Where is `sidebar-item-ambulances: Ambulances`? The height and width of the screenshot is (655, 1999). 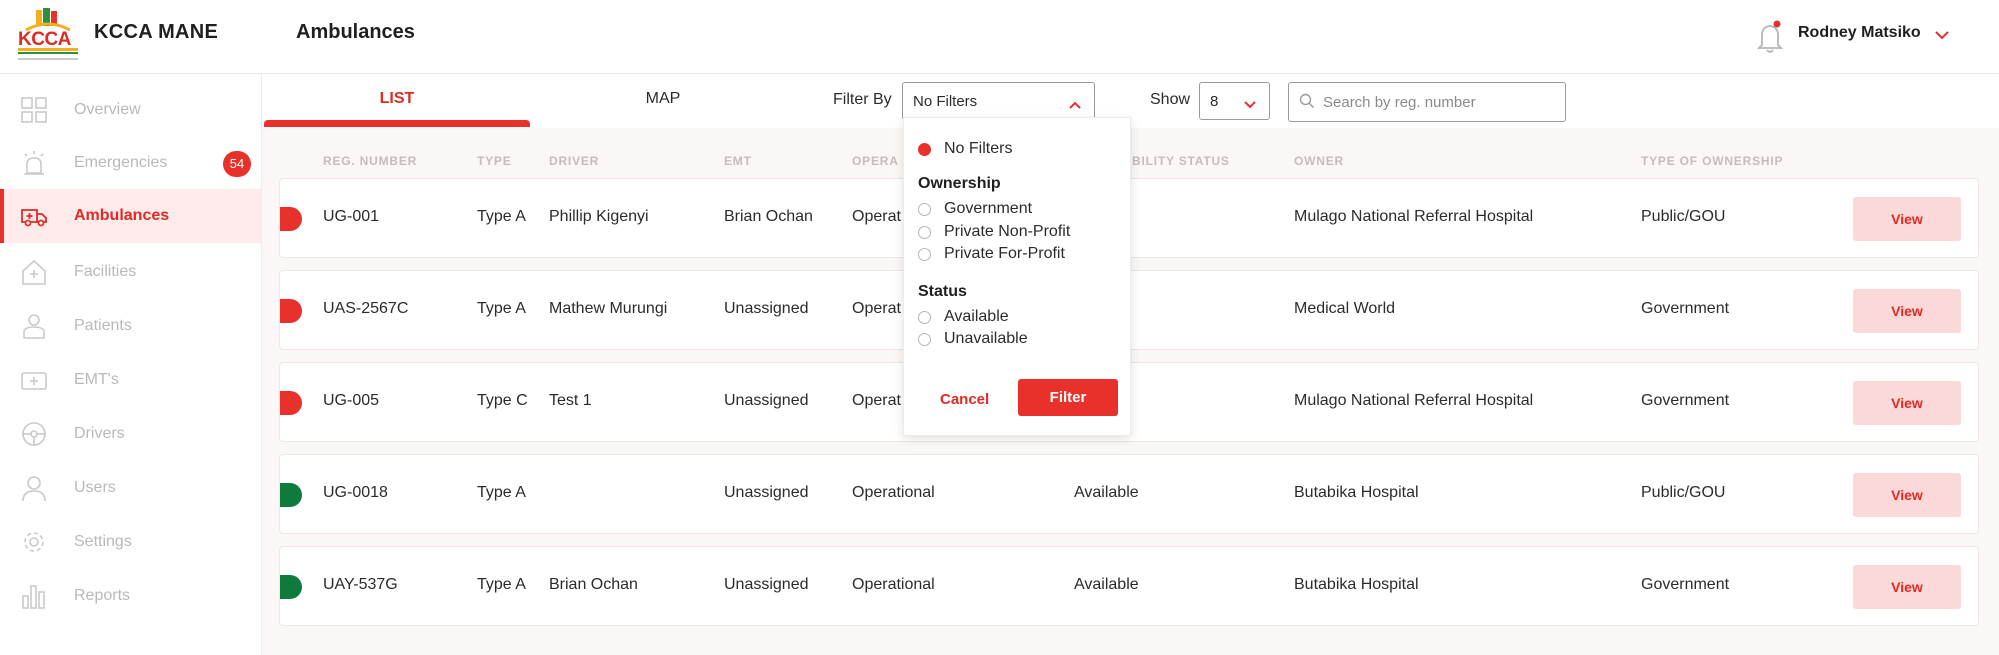 sidebar-item-ambulances: Ambulances is located at coordinates (130, 216).